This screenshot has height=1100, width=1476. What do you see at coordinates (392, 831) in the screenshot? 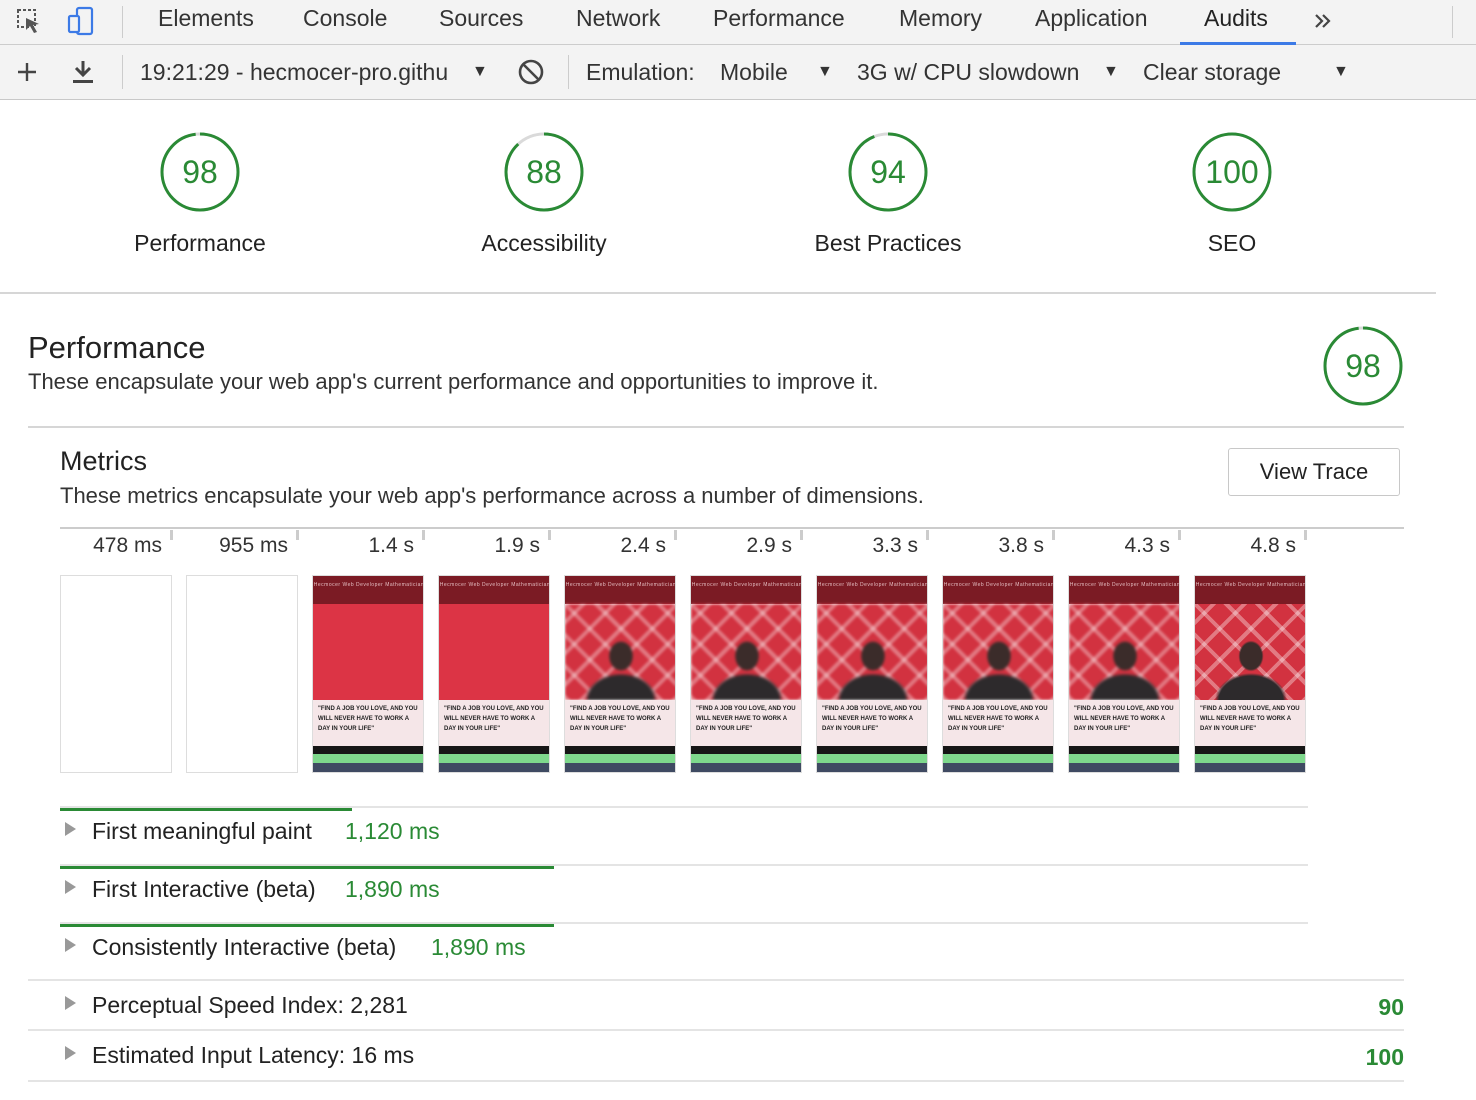
I see `metric-first-meaningful-paint-value: 1,120 ms` at bounding box center [392, 831].